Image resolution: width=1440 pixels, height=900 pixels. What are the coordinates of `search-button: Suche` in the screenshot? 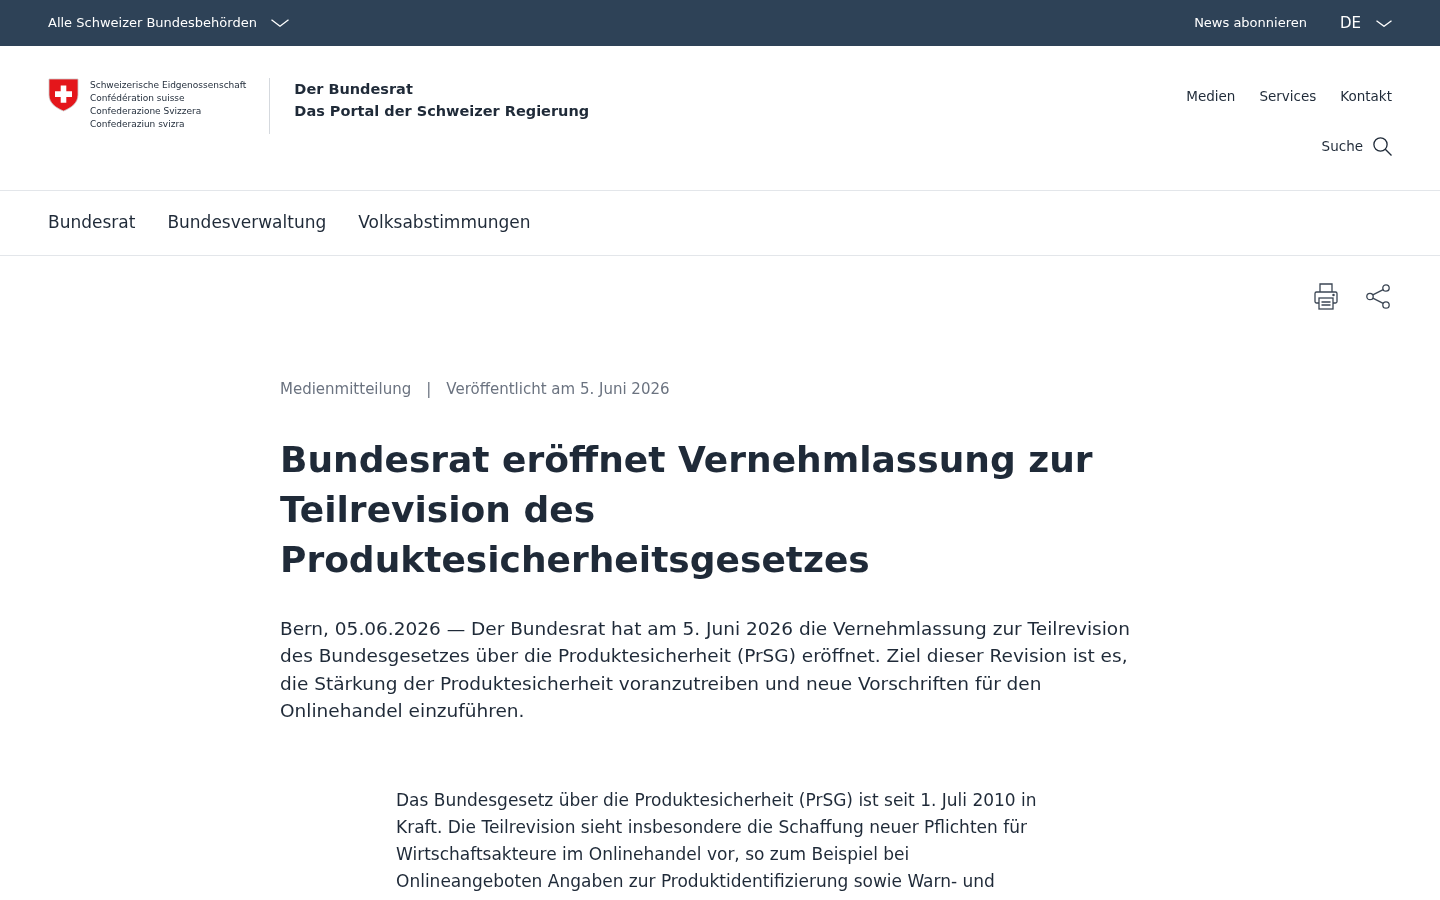 It's located at (1356, 146).